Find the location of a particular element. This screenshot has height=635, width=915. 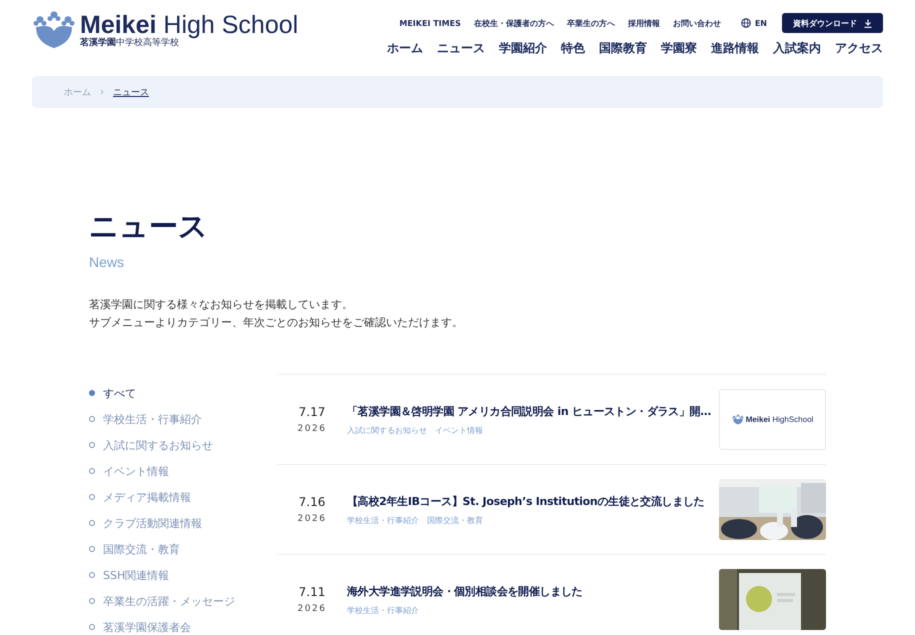

utility-link: MEIKEI TIMES is located at coordinates (430, 23).